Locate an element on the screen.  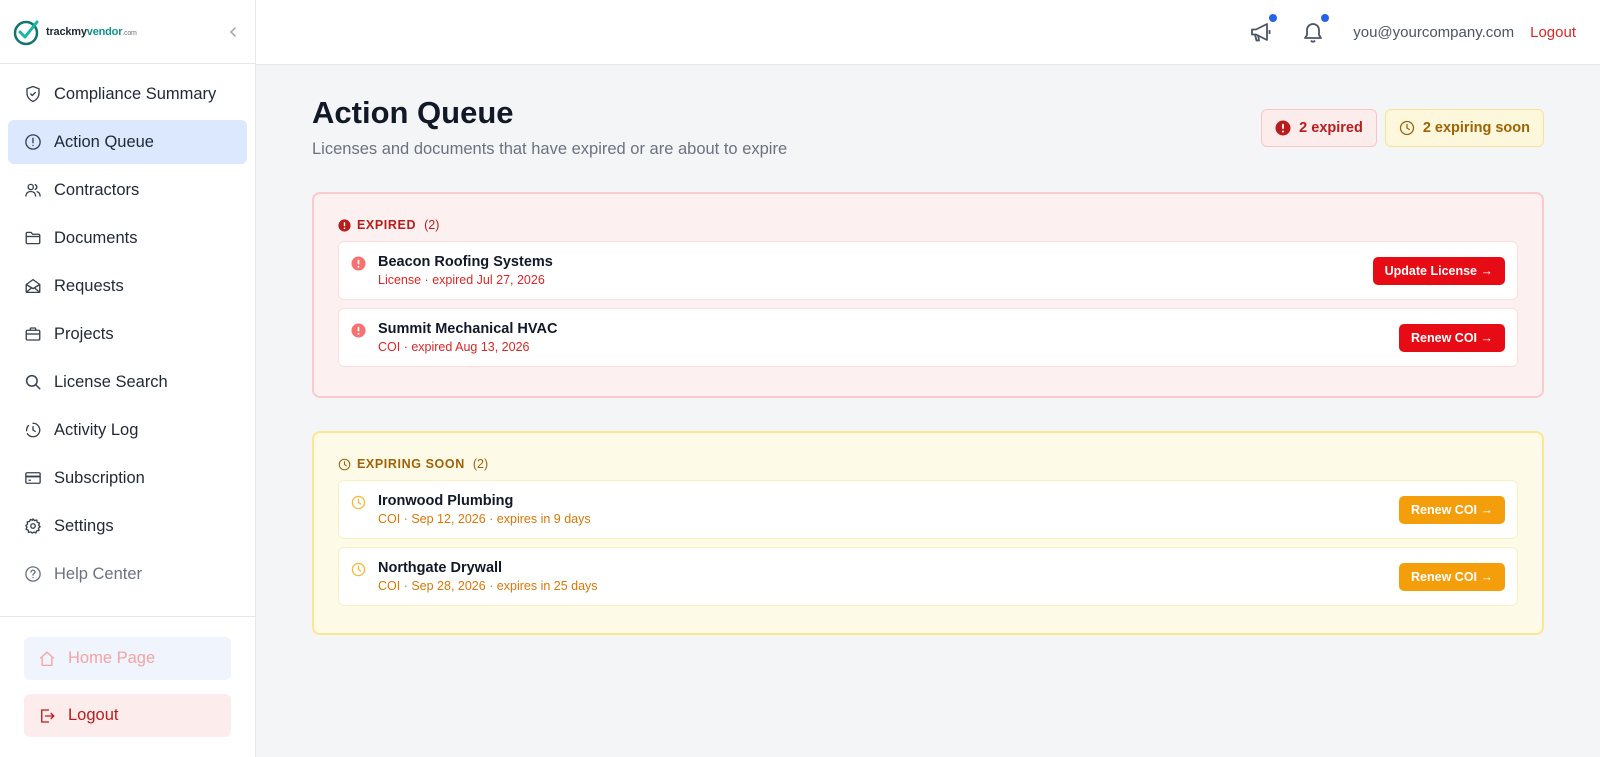
sidebar-item-label: Settings is located at coordinates (84, 525).